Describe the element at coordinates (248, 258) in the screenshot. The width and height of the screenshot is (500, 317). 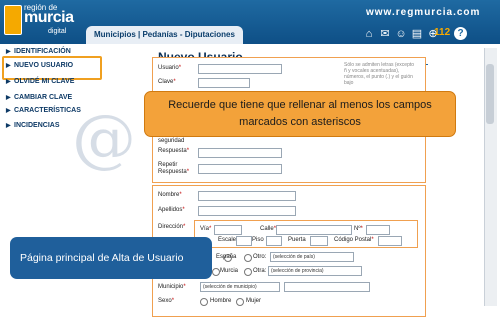
I see `pais-otro-radio` at that location.